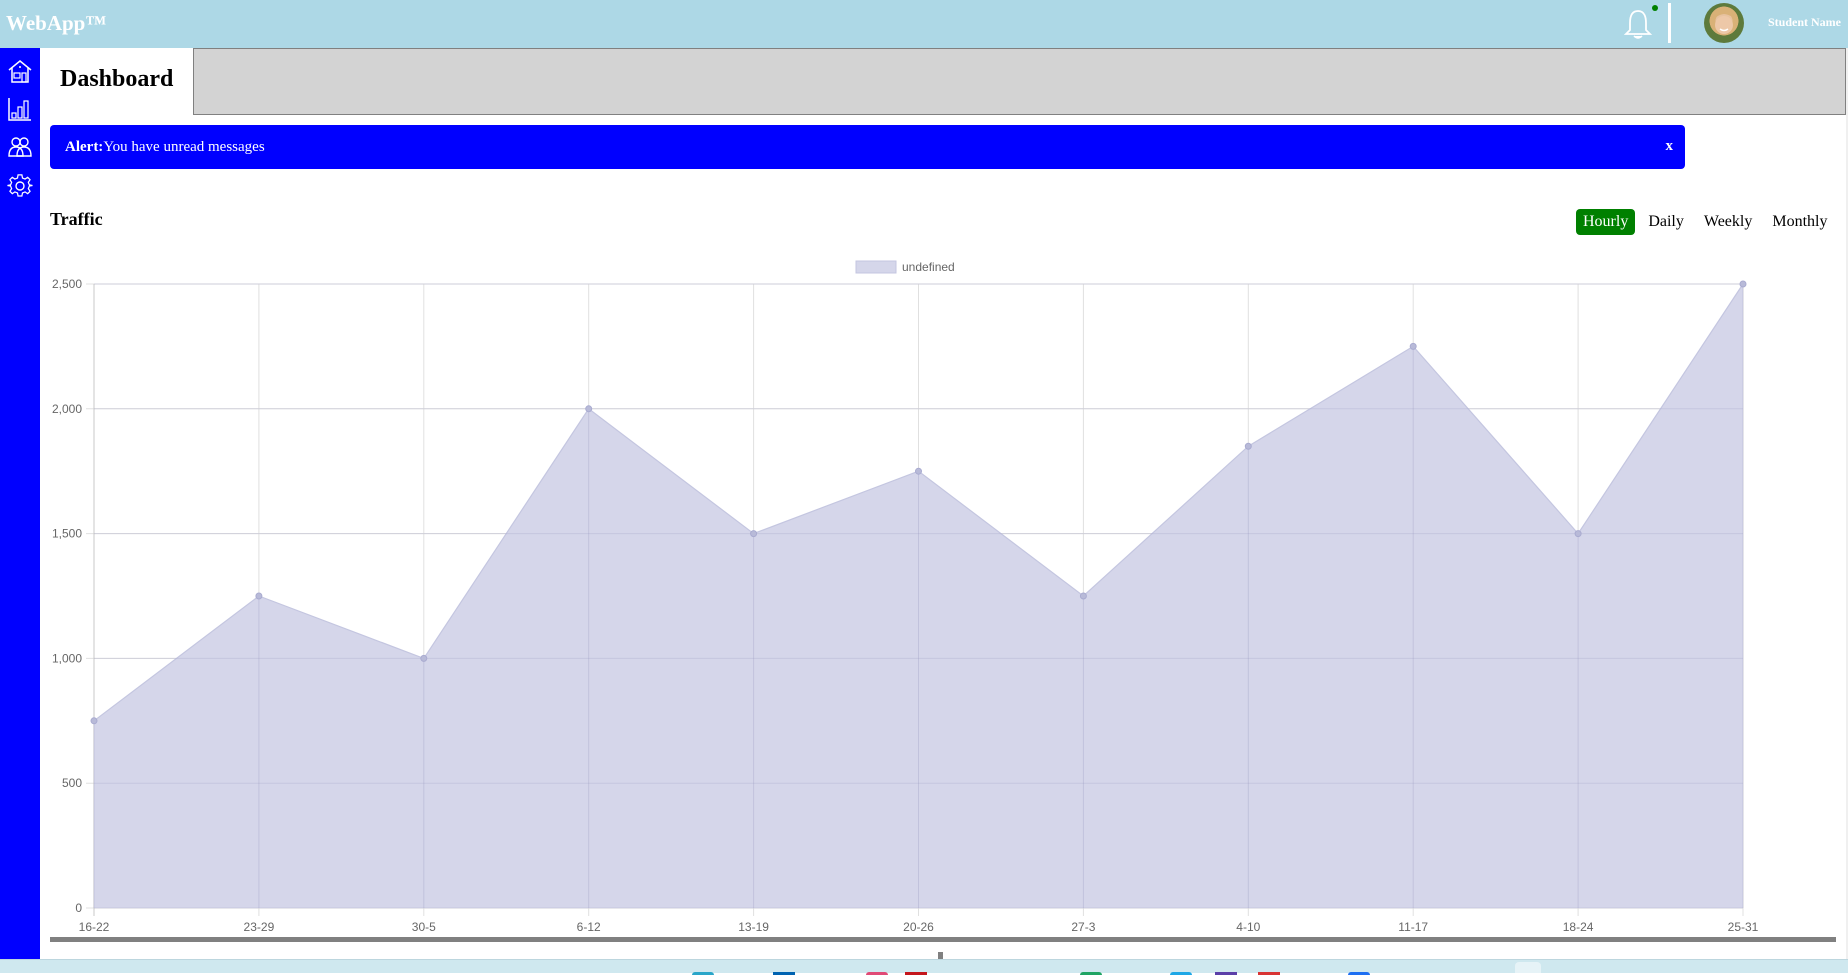 The width and height of the screenshot is (1848, 975). Describe the element at coordinates (67, 658) in the screenshot. I see `y-tick-label: 1,000` at that location.